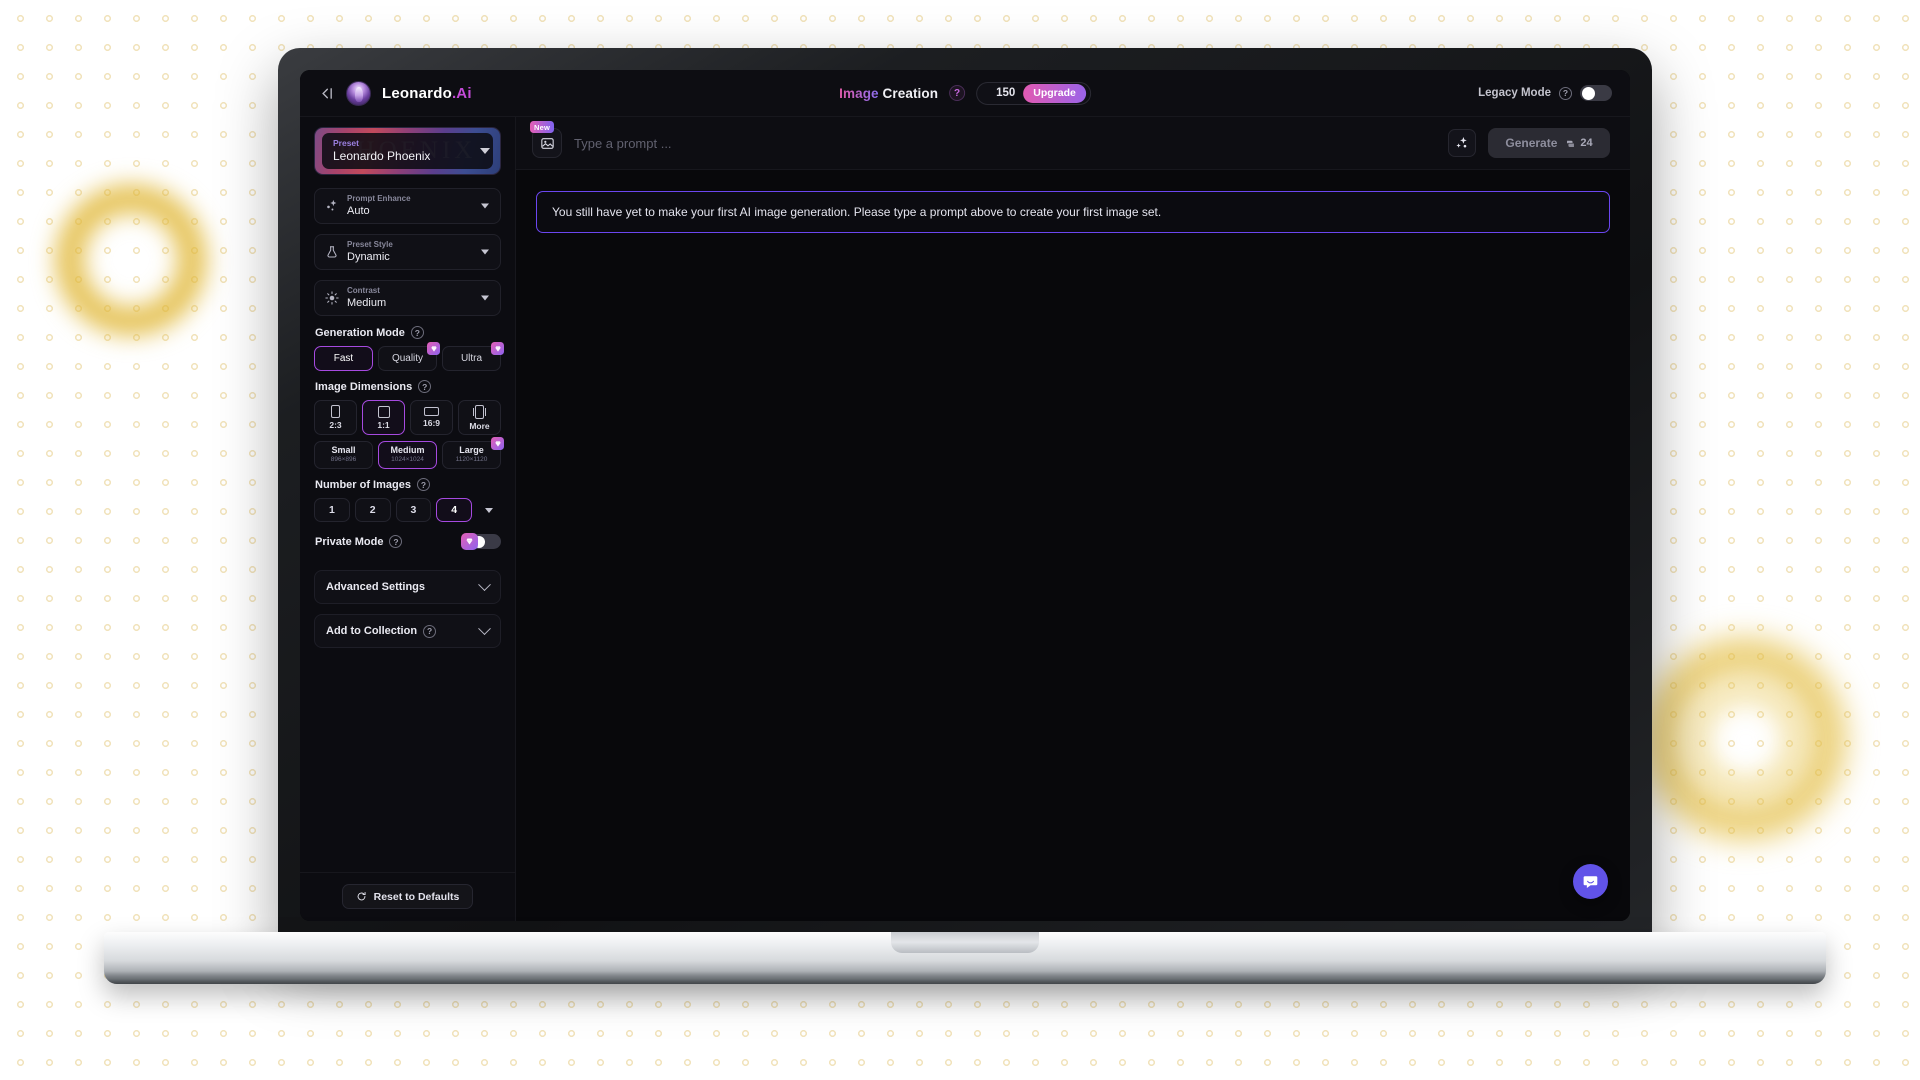 The width and height of the screenshot is (1920, 1080). Describe the element at coordinates (382, 156) in the screenshot. I see `preset-value: Leonardo Phoenix` at that location.